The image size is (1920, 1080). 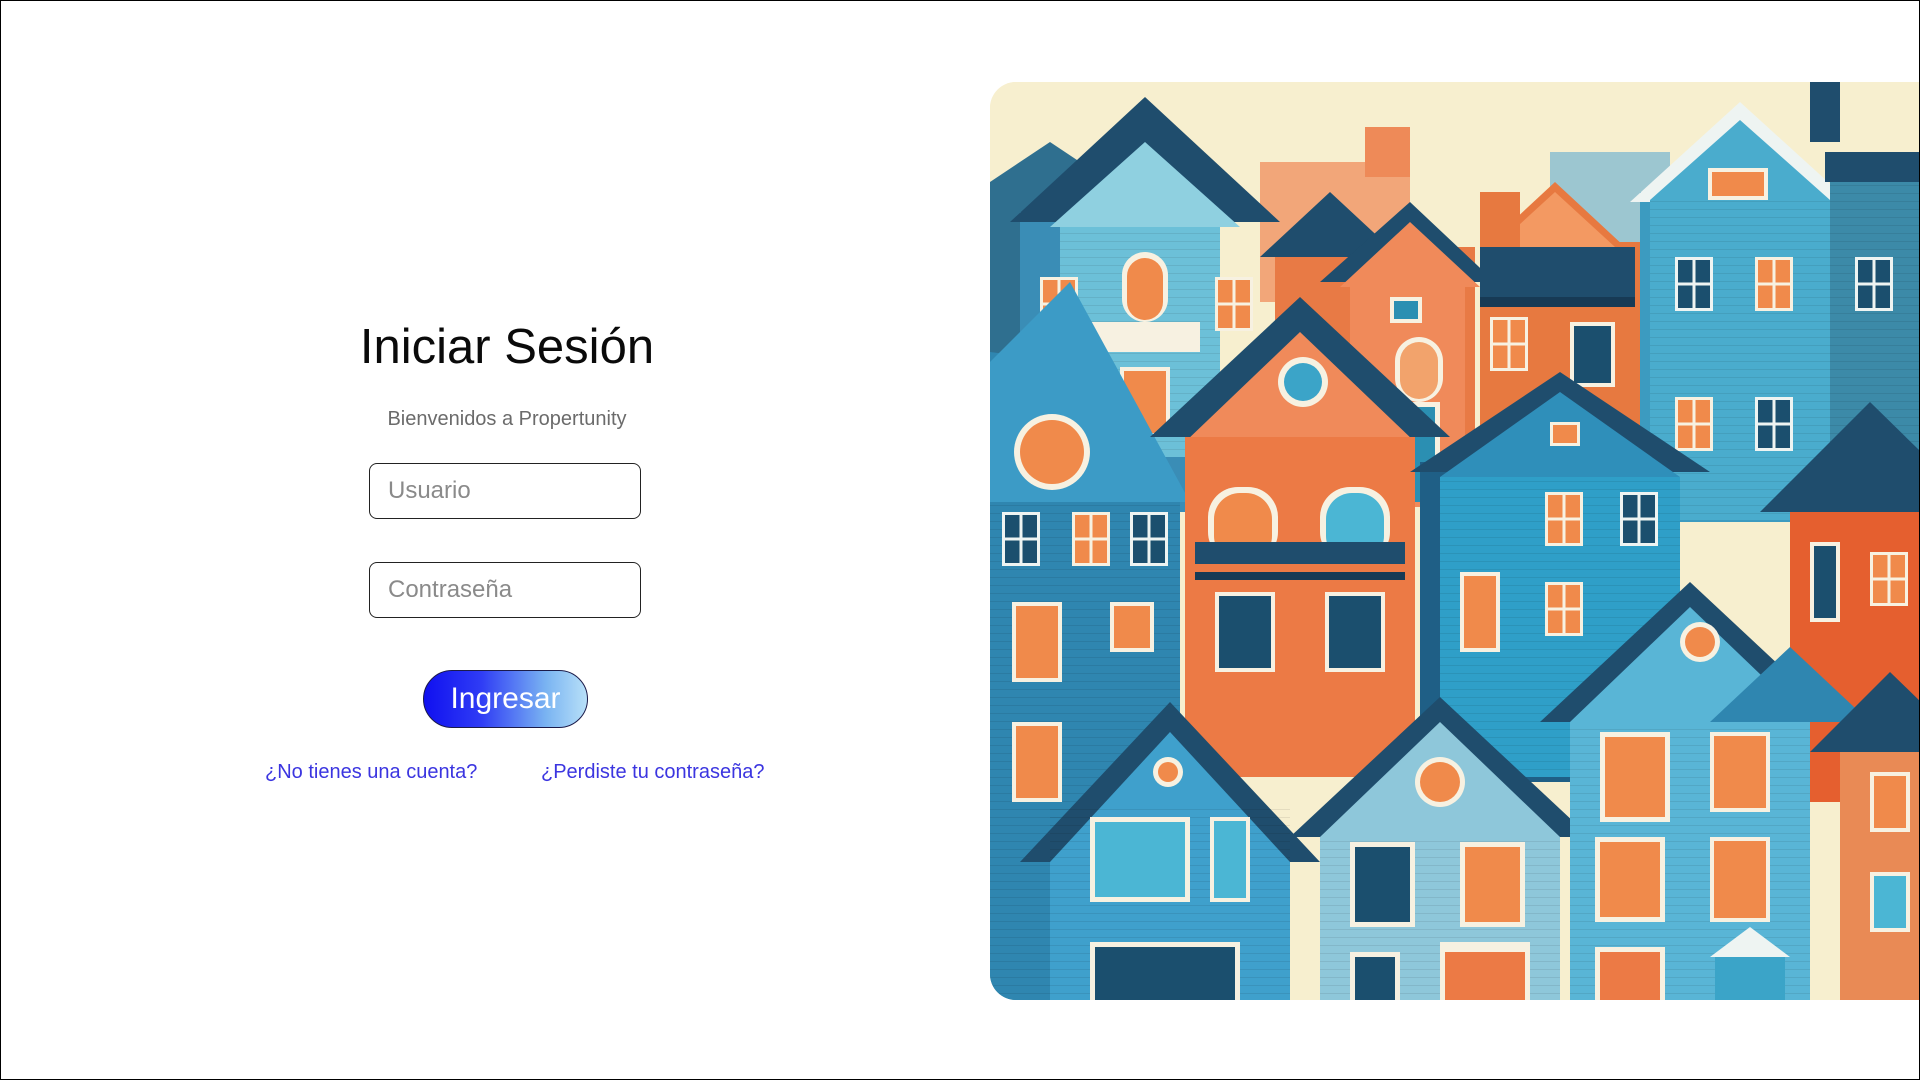 What do you see at coordinates (507, 419) in the screenshot?
I see `welcome-subtitle: Bienvenidos a Propertunity` at bounding box center [507, 419].